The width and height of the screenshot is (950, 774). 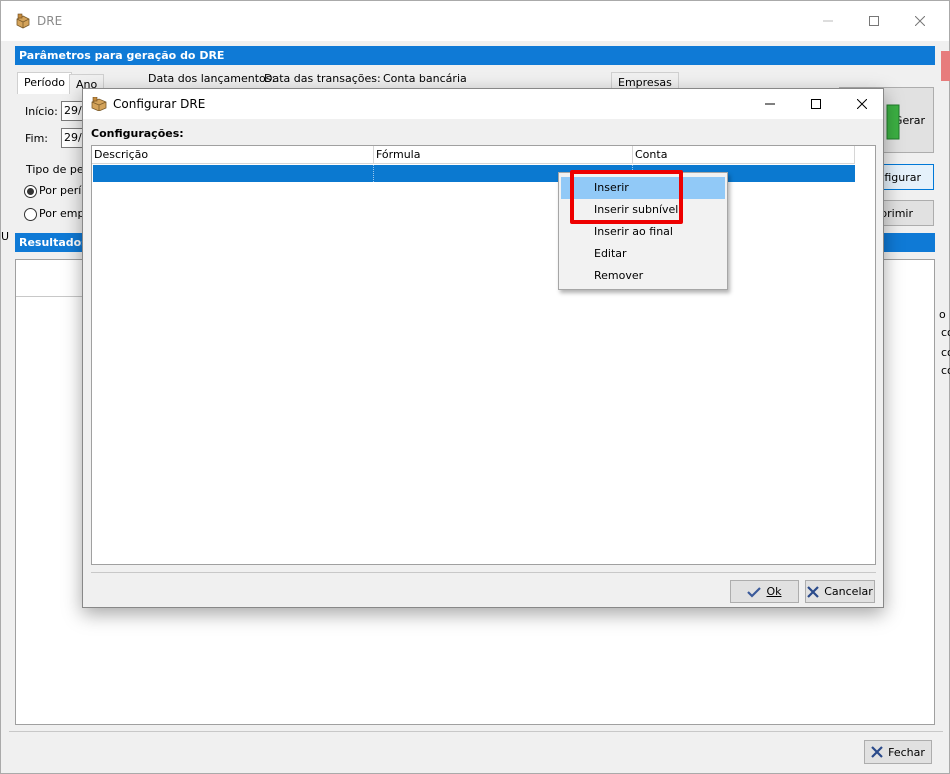 What do you see at coordinates (233, 173) in the screenshot?
I see `table-cell` at bounding box center [233, 173].